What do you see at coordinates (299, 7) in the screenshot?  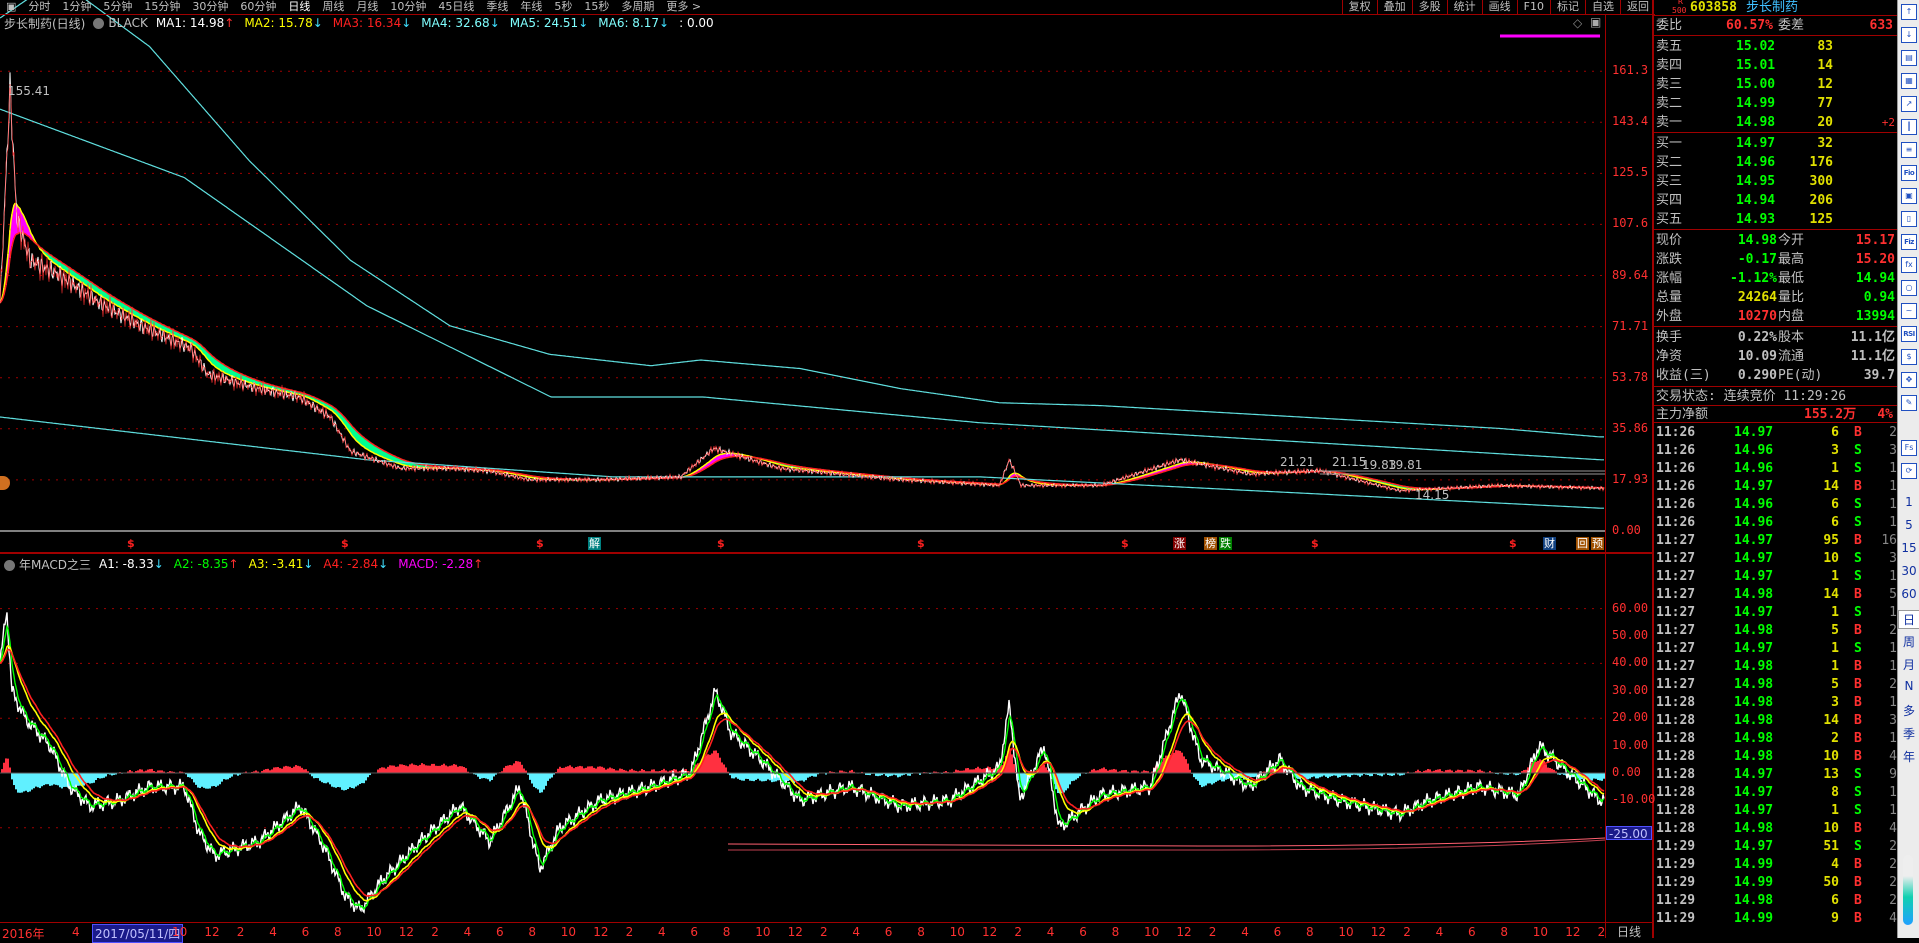 I see `tab-period: 日线` at bounding box center [299, 7].